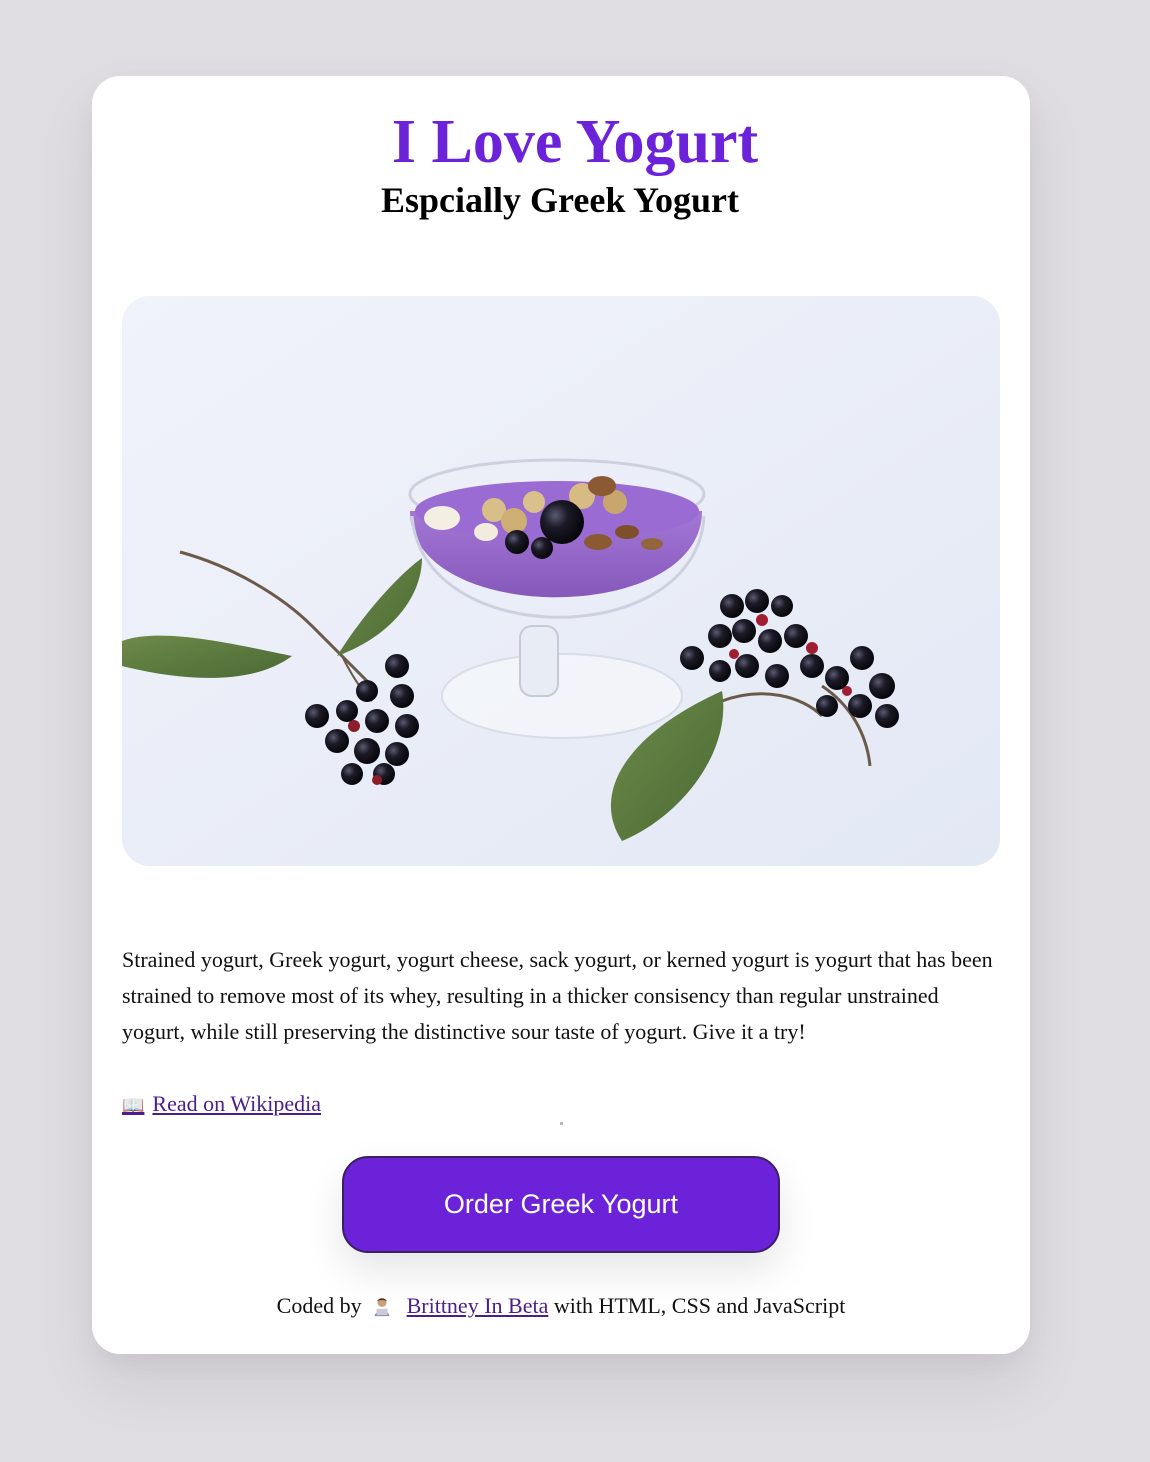 The width and height of the screenshot is (1150, 1462). What do you see at coordinates (236, 1103) in the screenshot?
I see `wikipedia-link-label: Read on Wikipedia` at bounding box center [236, 1103].